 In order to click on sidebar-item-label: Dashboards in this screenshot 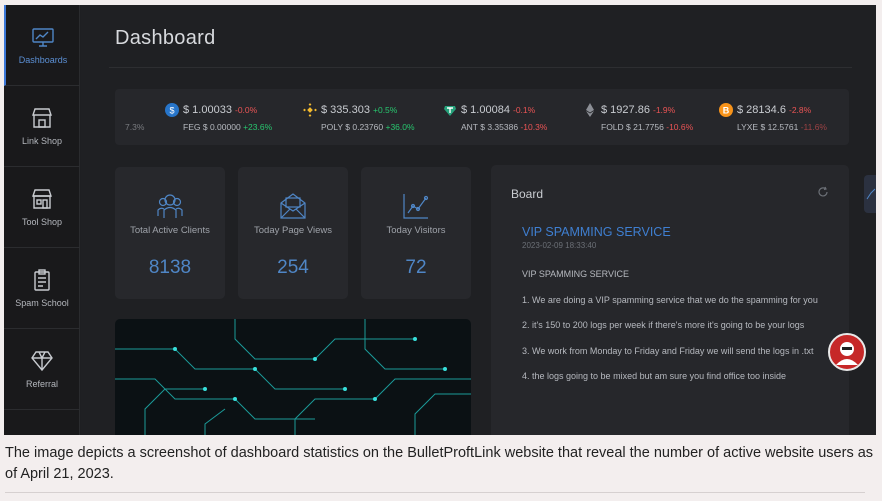, I will do `click(43, 60)`.